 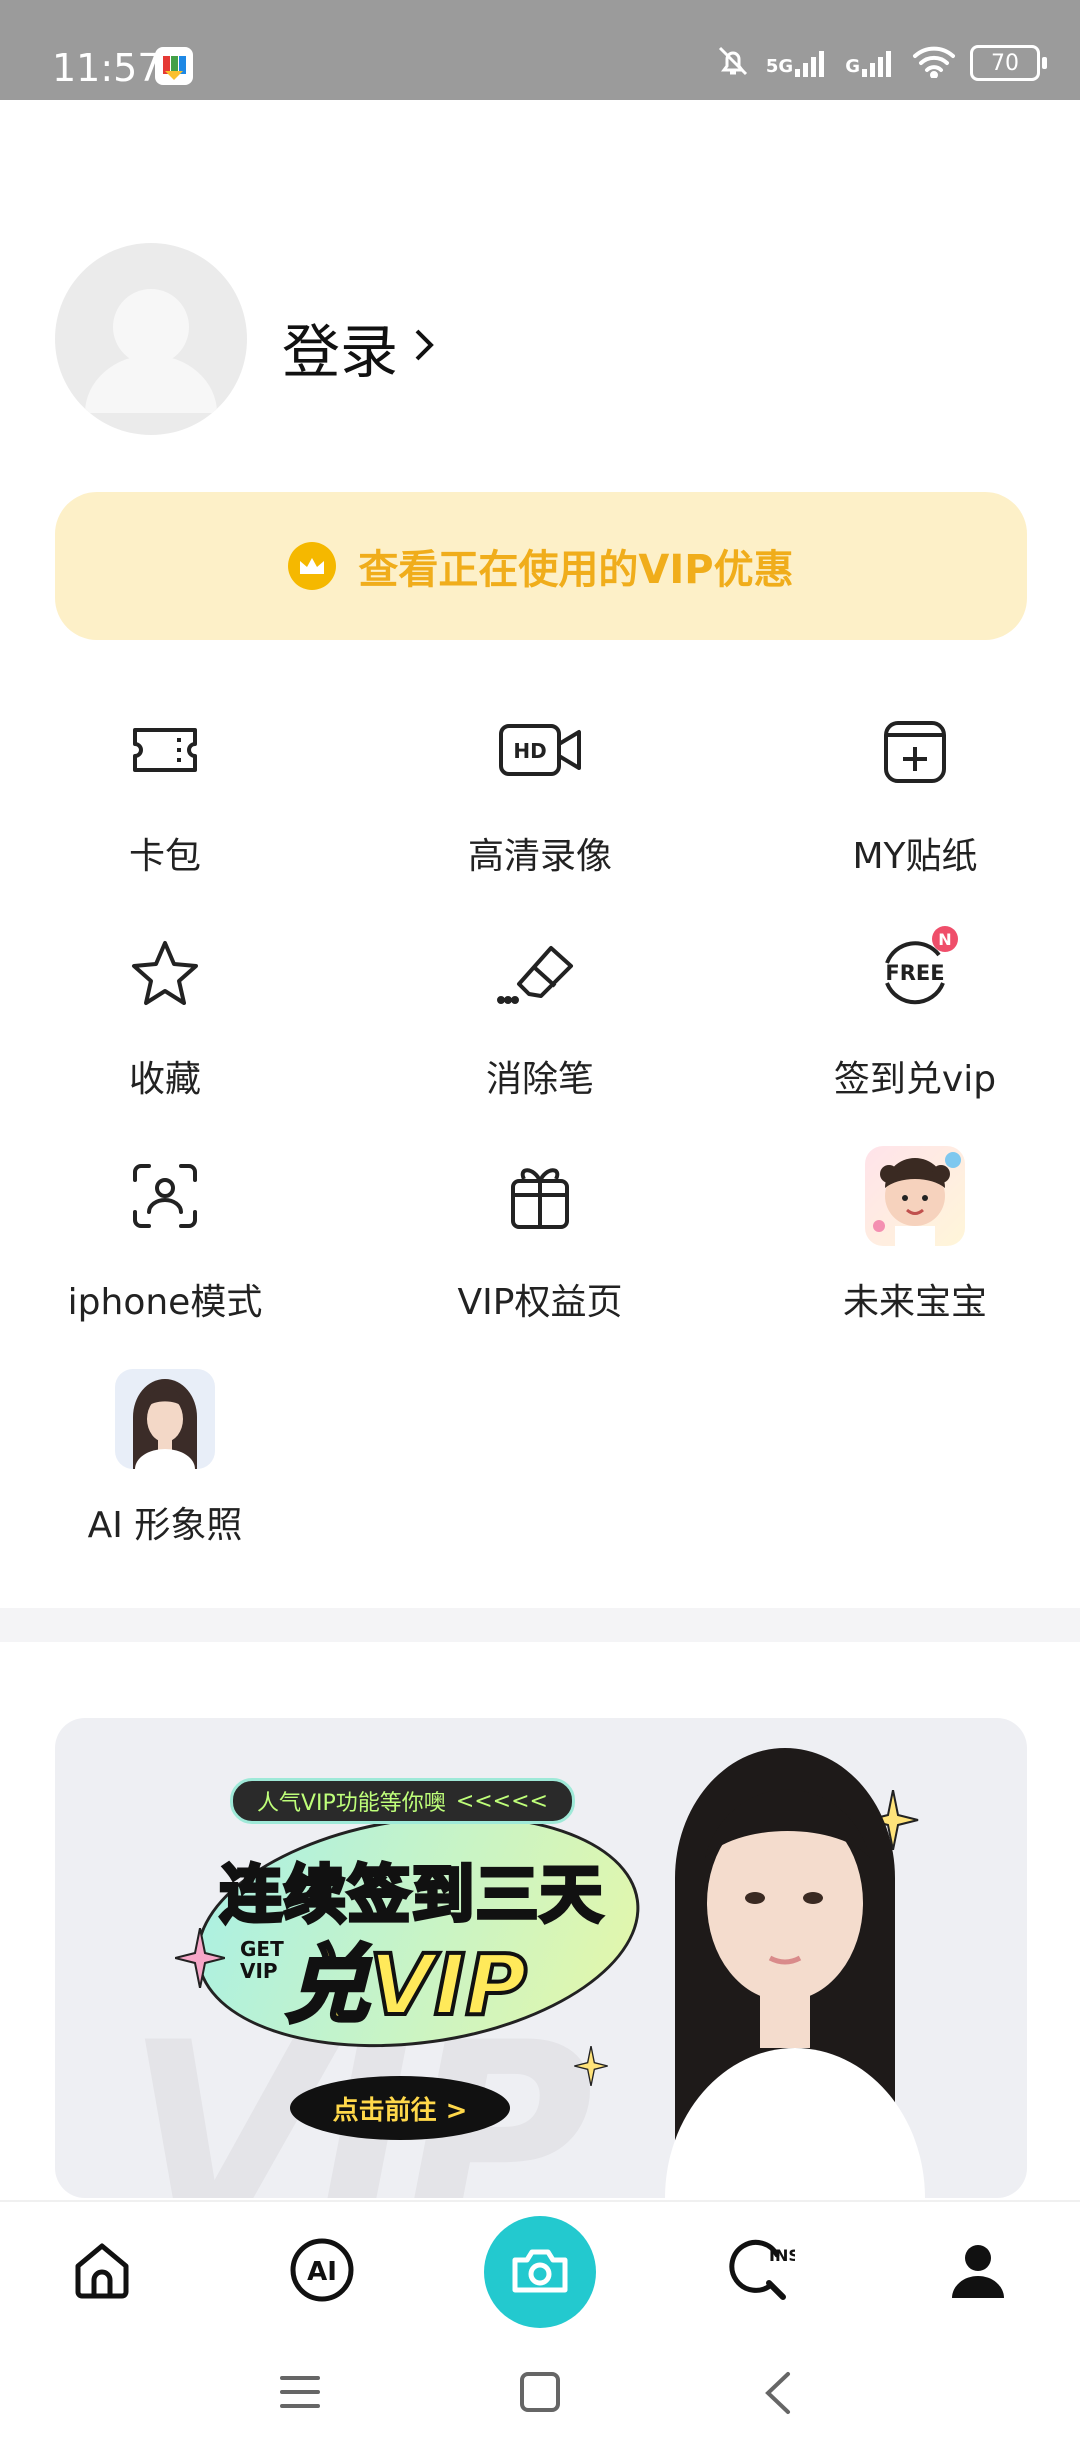 I want to click on promo-model-photo, so click(x=815, y=1963).